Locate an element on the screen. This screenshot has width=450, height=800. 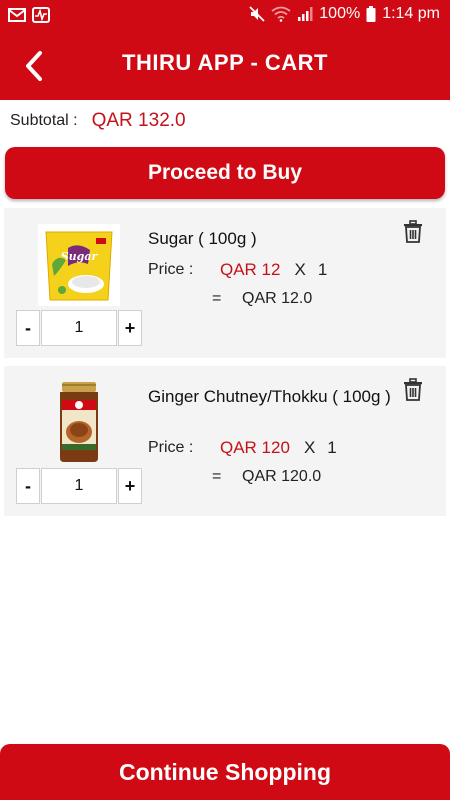
status-system: 100% 1:14 pm is located at coordinates (344, 14).